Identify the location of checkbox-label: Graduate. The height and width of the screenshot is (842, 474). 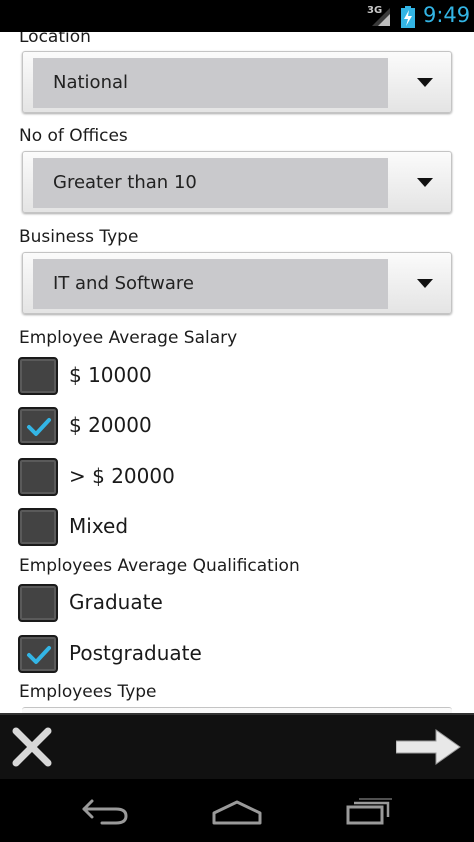
(116, 602).